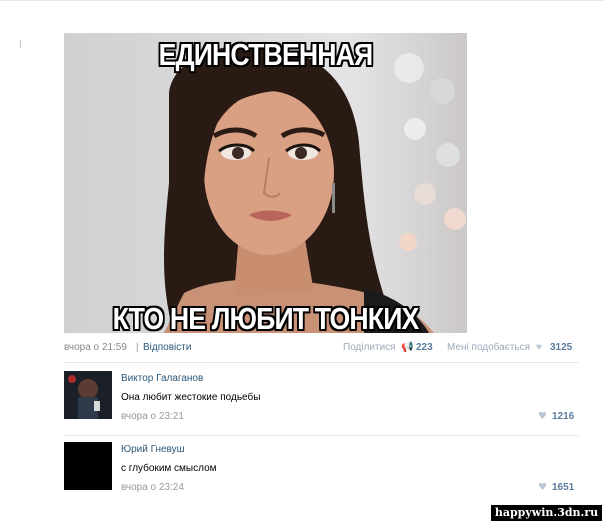 This screenshot has width=604, height=523. I want to click on top-border, so click(302, 0).